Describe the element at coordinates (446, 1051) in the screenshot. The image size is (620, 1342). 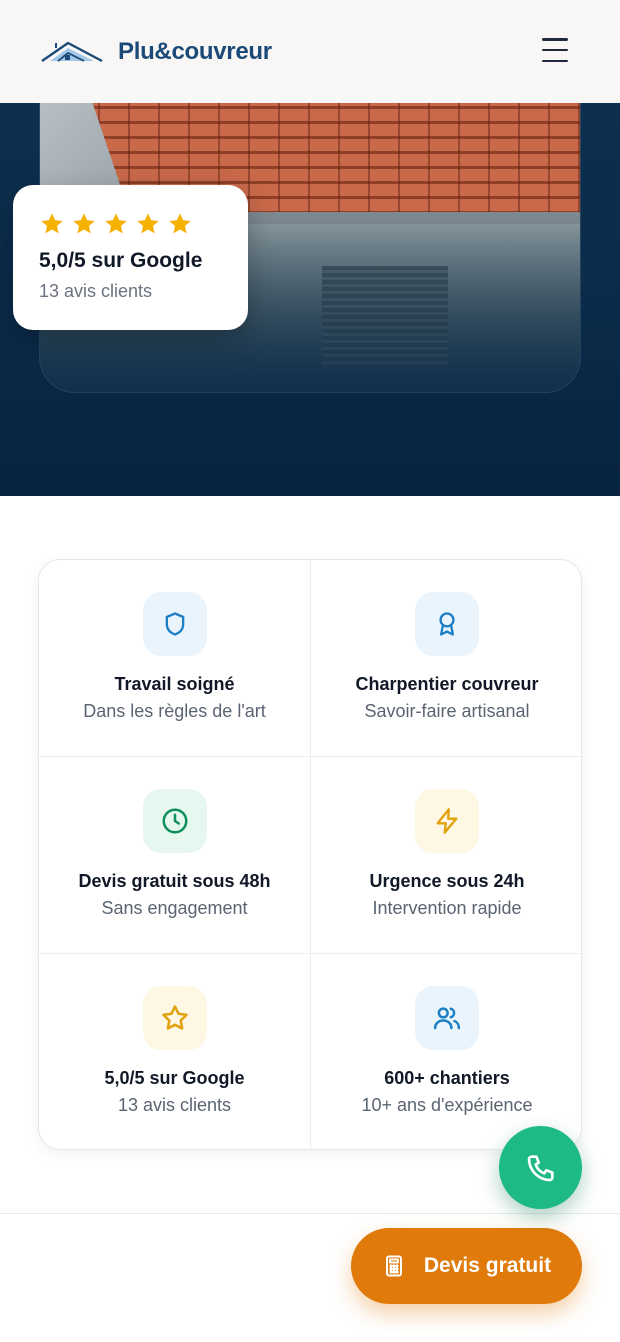
I see `feature-card: 600+ chantiers 10+ ans d'expérience` at that location.